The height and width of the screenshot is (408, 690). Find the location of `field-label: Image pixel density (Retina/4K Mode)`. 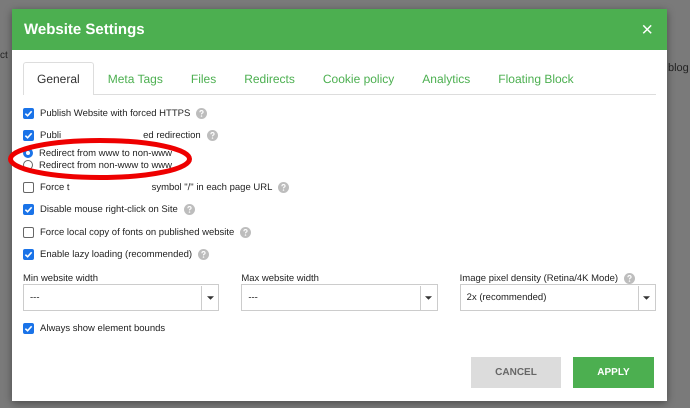

field-label: Image pixel density (Retina/4K Mode) is located at coordinates (539, 278).